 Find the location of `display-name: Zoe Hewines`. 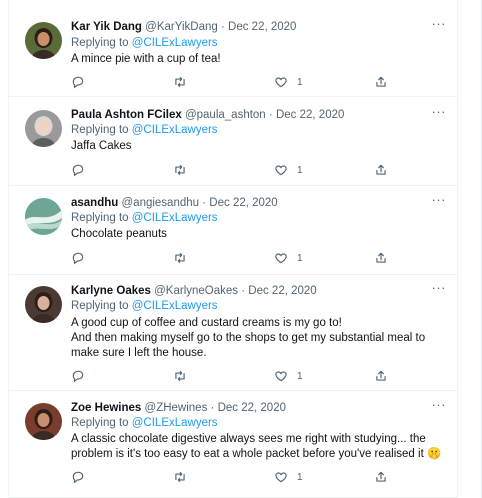

display-name: Zoe Hewines is located at coordinates (106, 408).